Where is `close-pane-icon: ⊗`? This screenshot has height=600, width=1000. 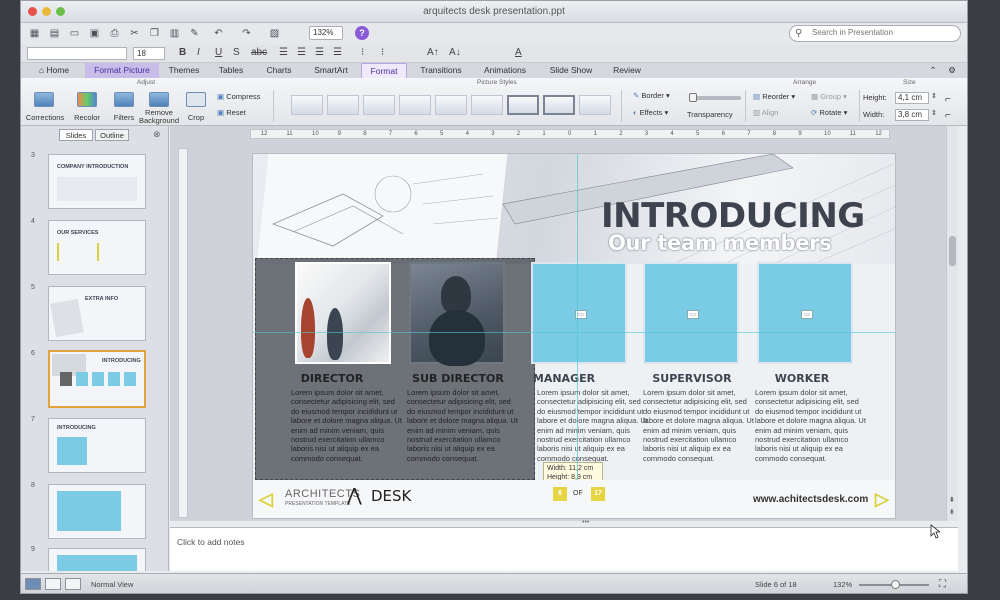 close-pane-icon: ⊗ is located at coordinates (157, 134).